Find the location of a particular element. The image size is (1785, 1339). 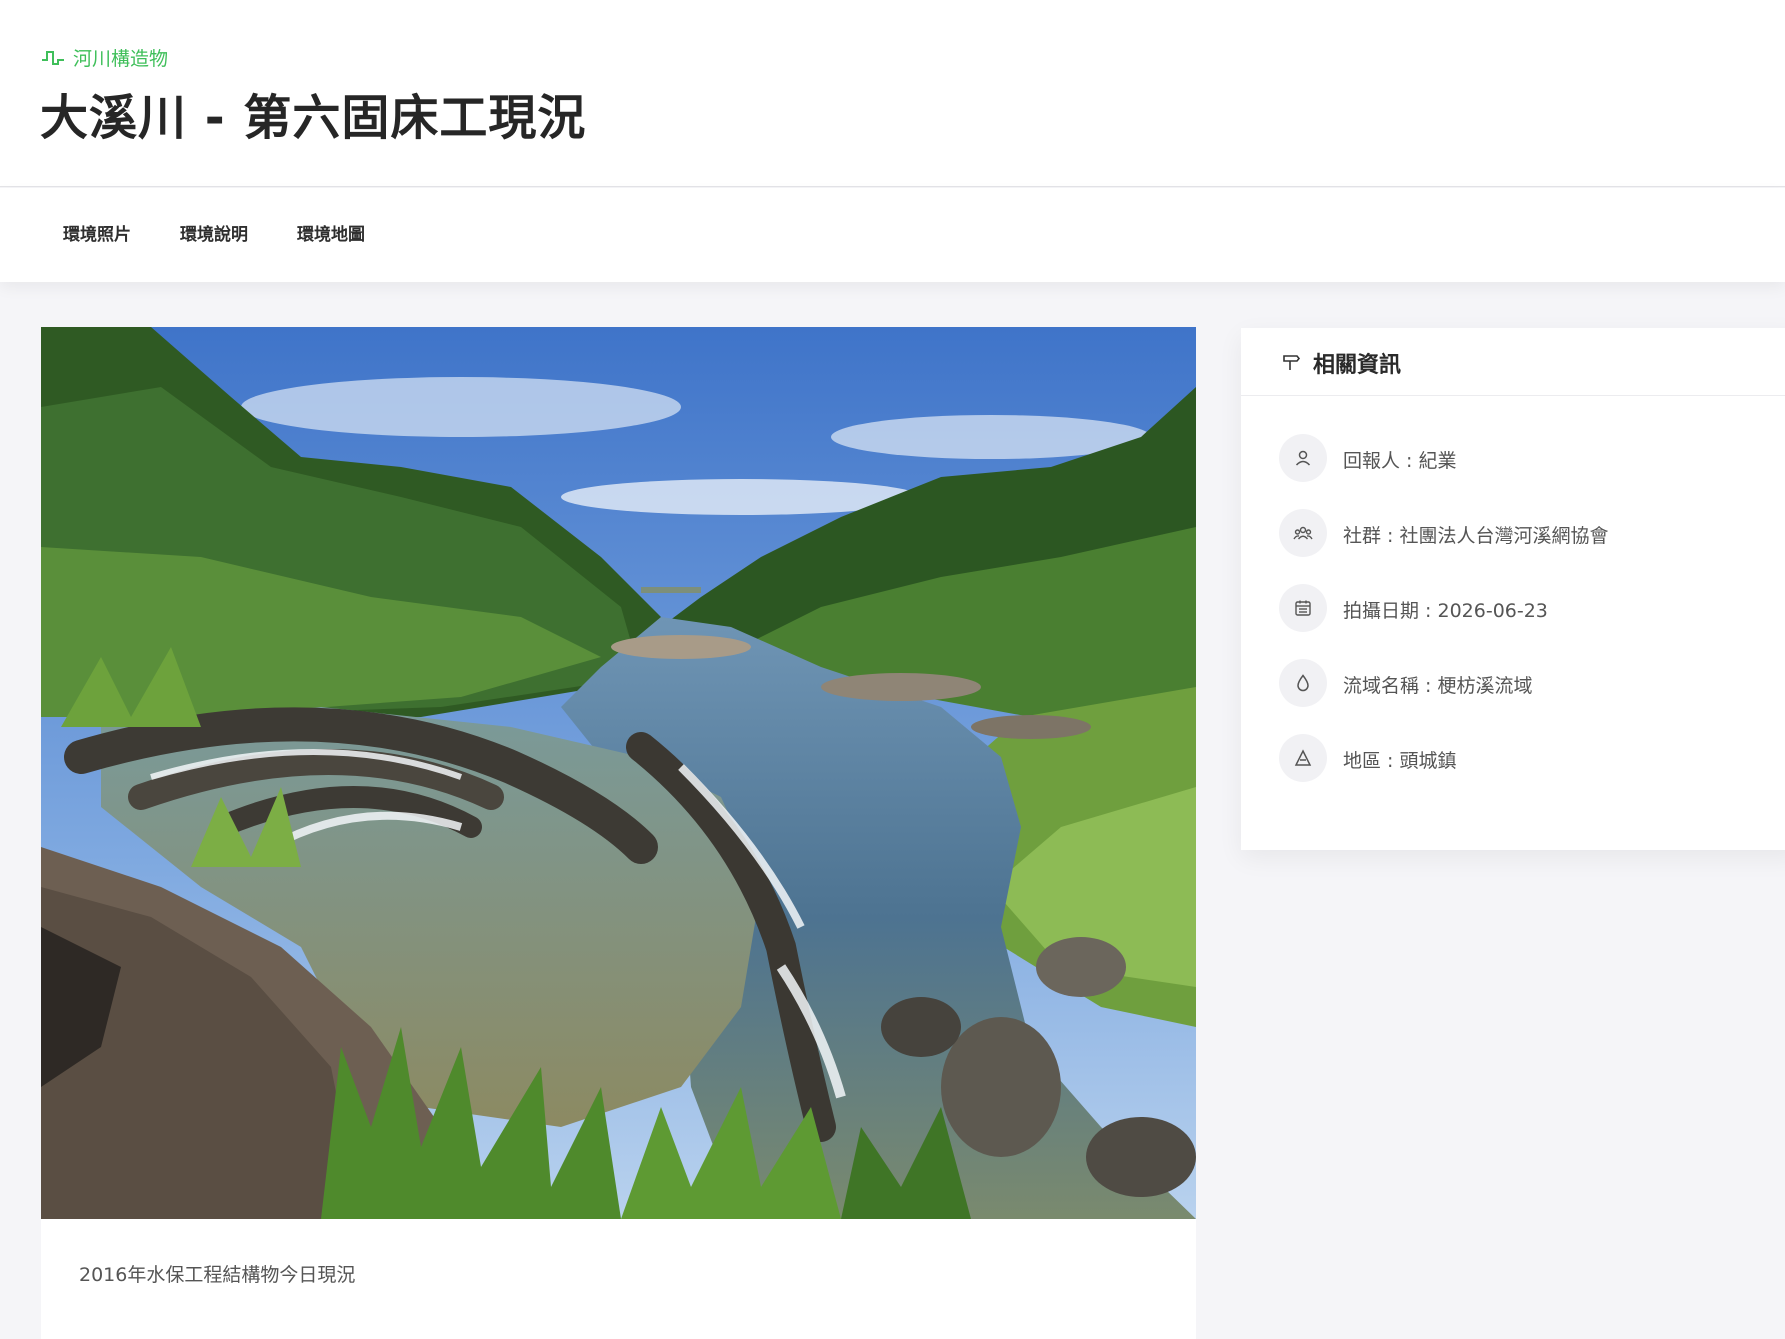

pulse-icon is located at coordinates (53, 57).